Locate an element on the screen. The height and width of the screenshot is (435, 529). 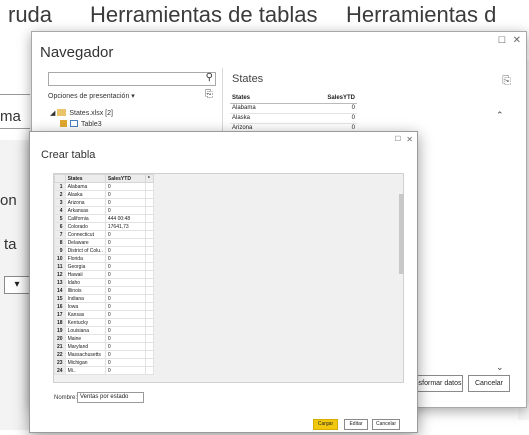
state-cell: Arizona is located at coordinates (85, 202).